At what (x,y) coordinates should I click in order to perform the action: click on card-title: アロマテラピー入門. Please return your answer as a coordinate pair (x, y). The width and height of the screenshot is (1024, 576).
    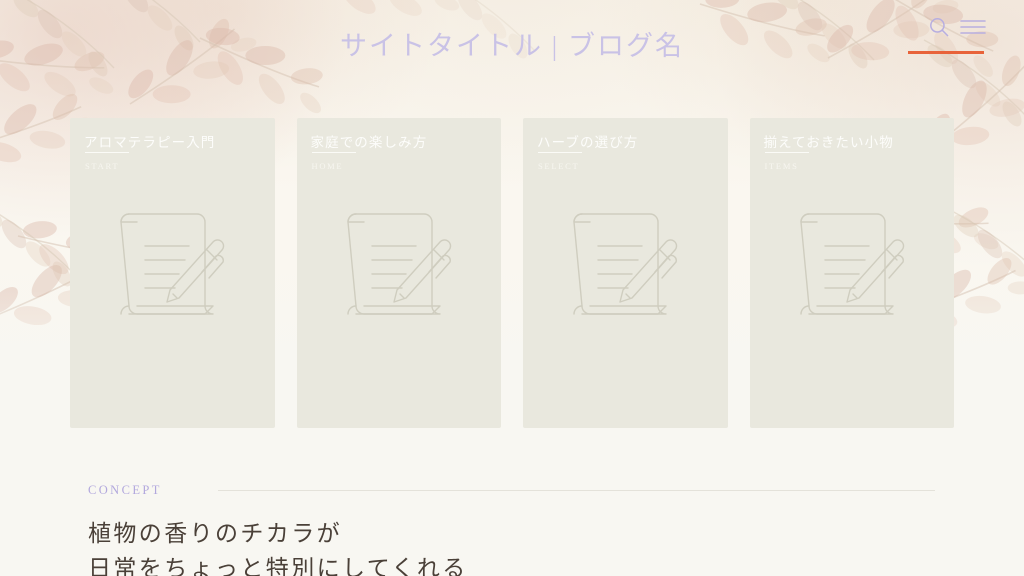
    Looking at the image, I should click on (150, 142).